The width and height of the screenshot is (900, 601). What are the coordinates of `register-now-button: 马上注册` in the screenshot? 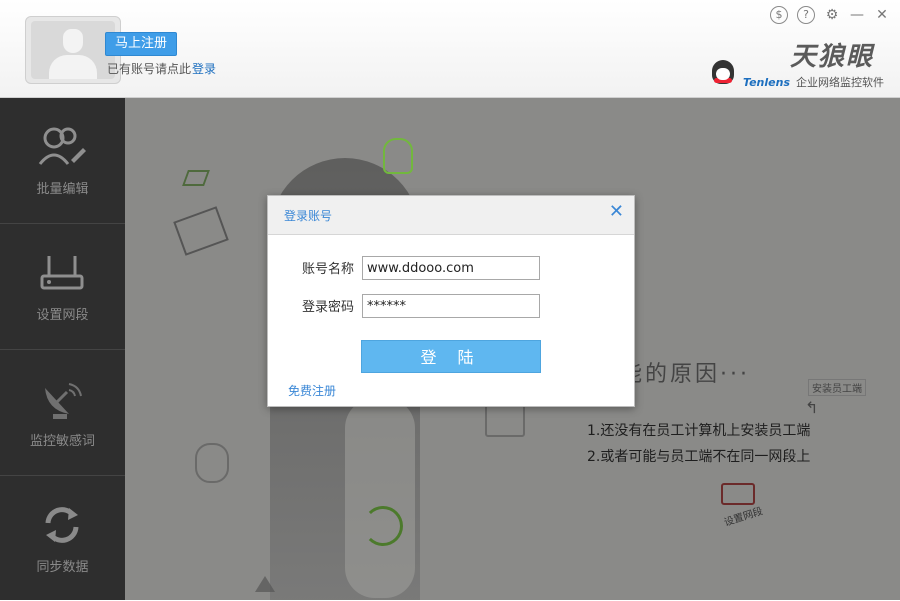 It's located at (141, 44).